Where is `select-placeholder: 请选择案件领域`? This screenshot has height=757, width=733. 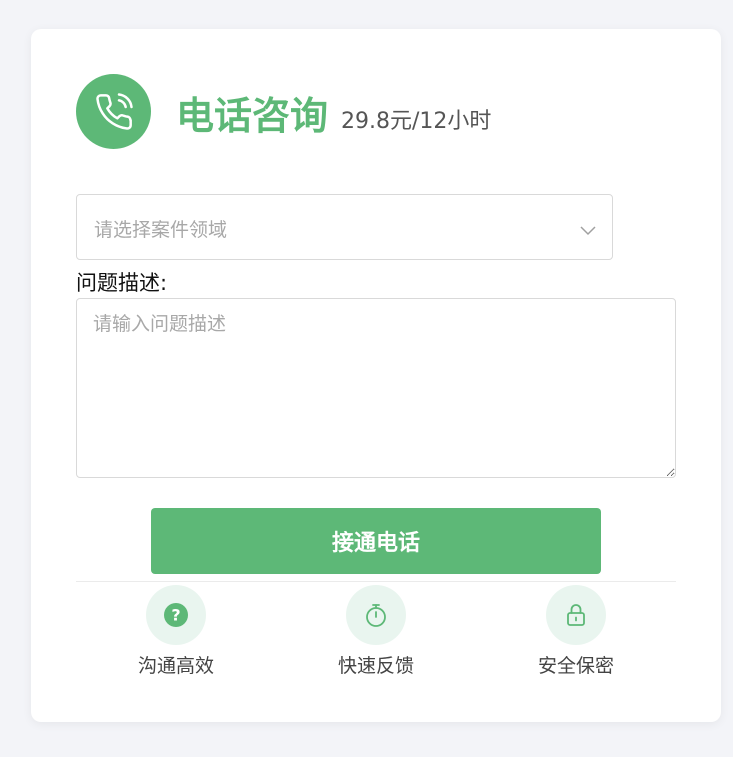 select-placeholder: 请选择案件领域 is located at coordinates (161, 230).